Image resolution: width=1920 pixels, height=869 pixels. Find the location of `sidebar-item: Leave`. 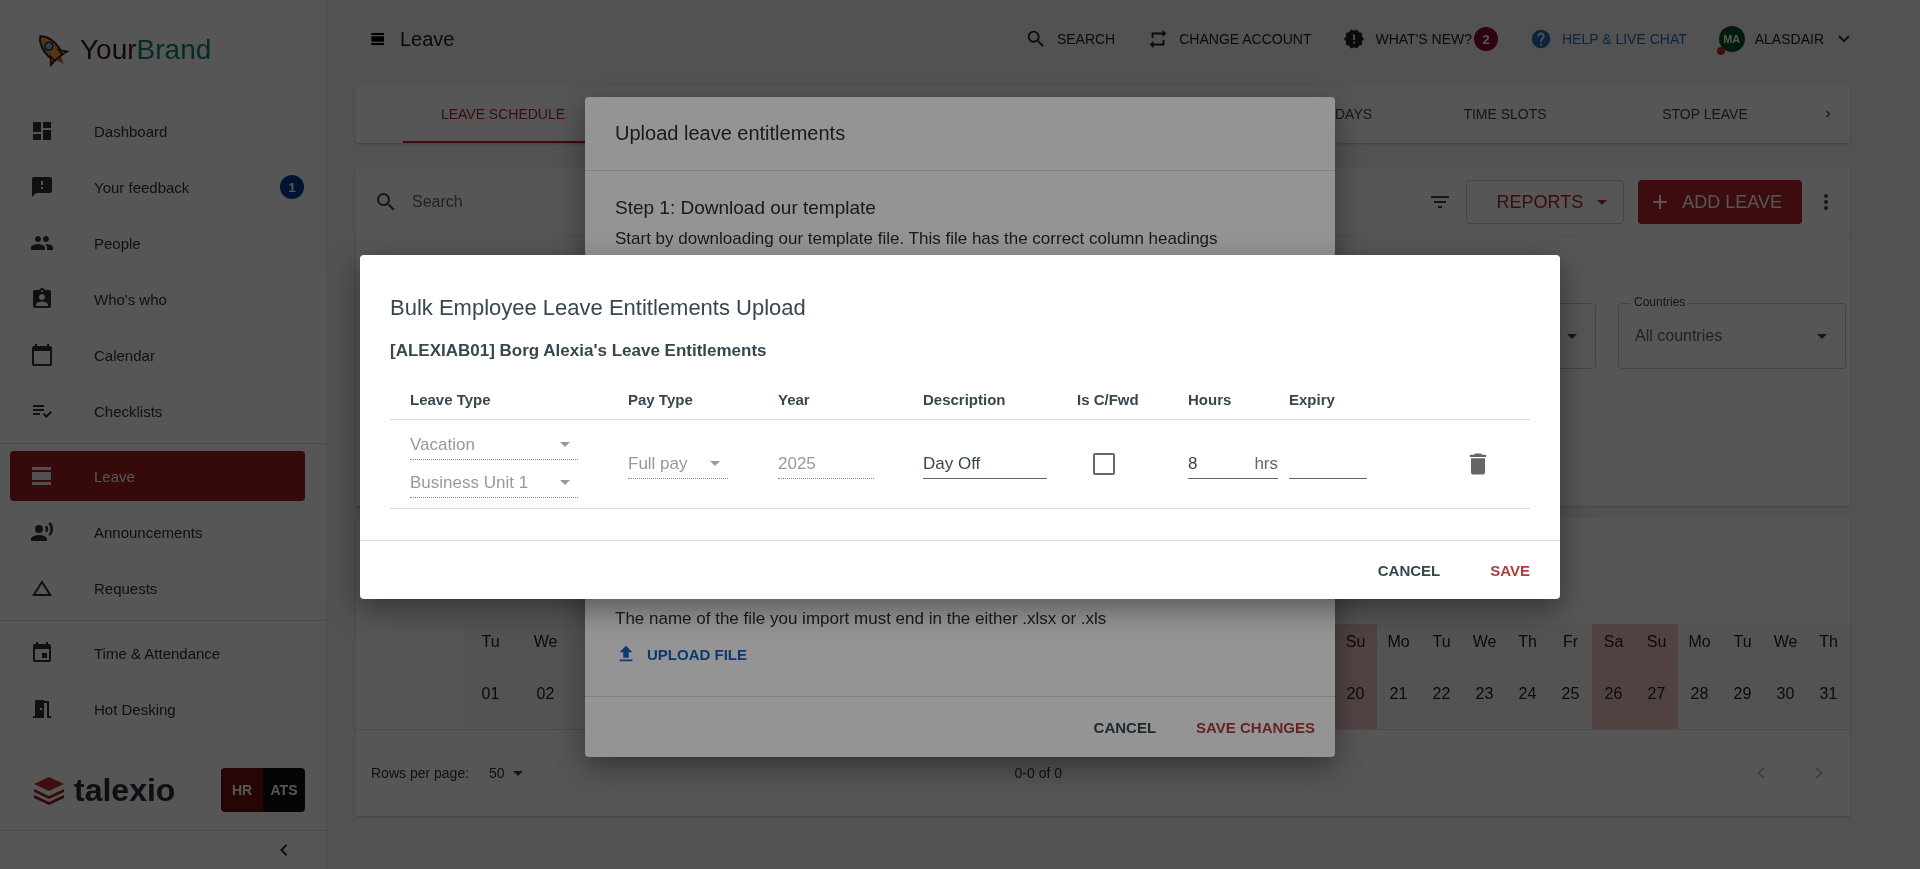

sidebar-item: Leave is located at coordinates (157, 476).